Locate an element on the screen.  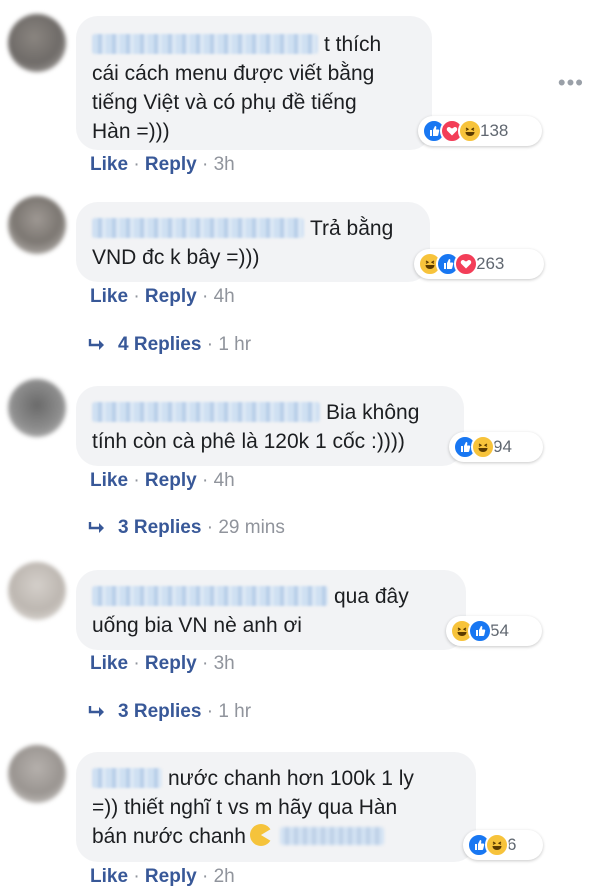
love-icon is located at coordinates (466, 264).